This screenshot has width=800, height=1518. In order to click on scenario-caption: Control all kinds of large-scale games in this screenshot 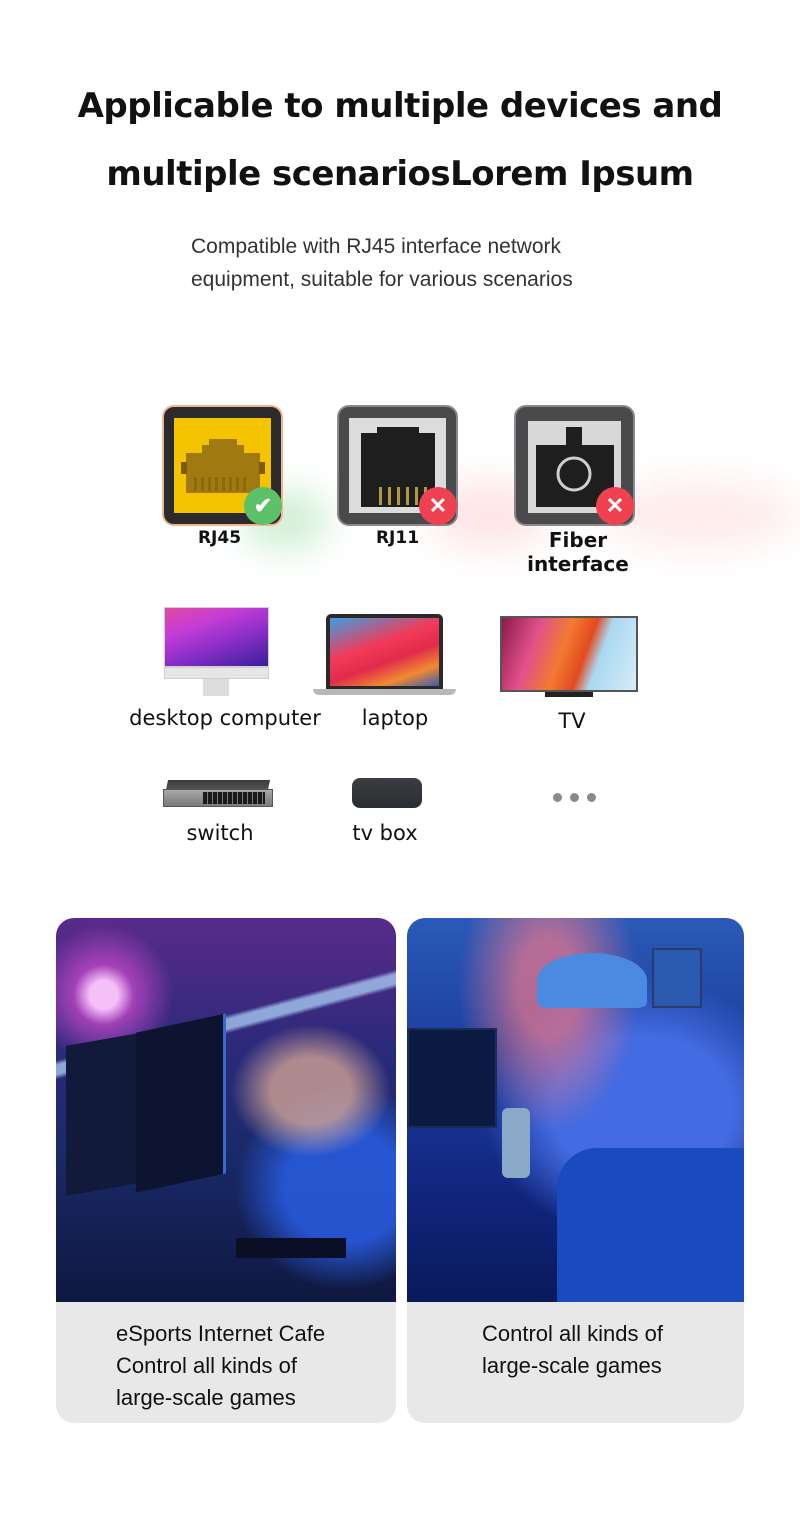, I will do `click(572, 1350)`.